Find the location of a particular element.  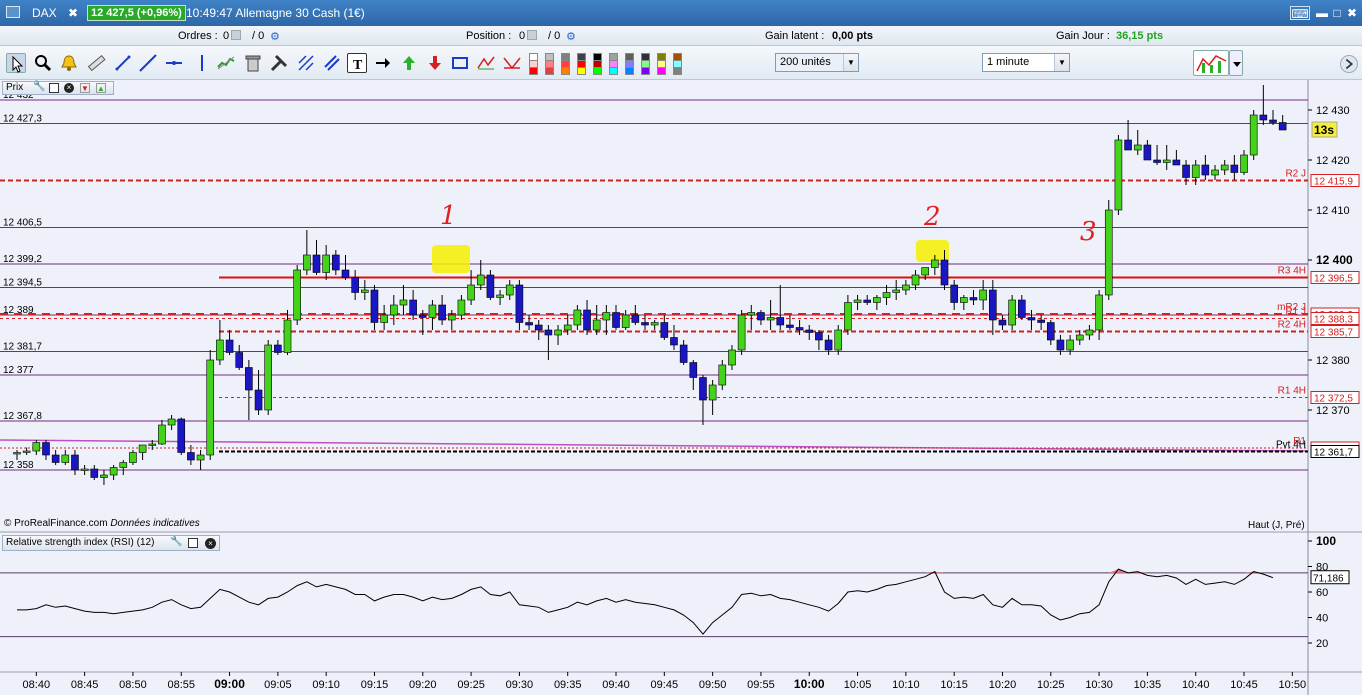

position-settings-icon: ⚙ is located at coordinates (571, 36).